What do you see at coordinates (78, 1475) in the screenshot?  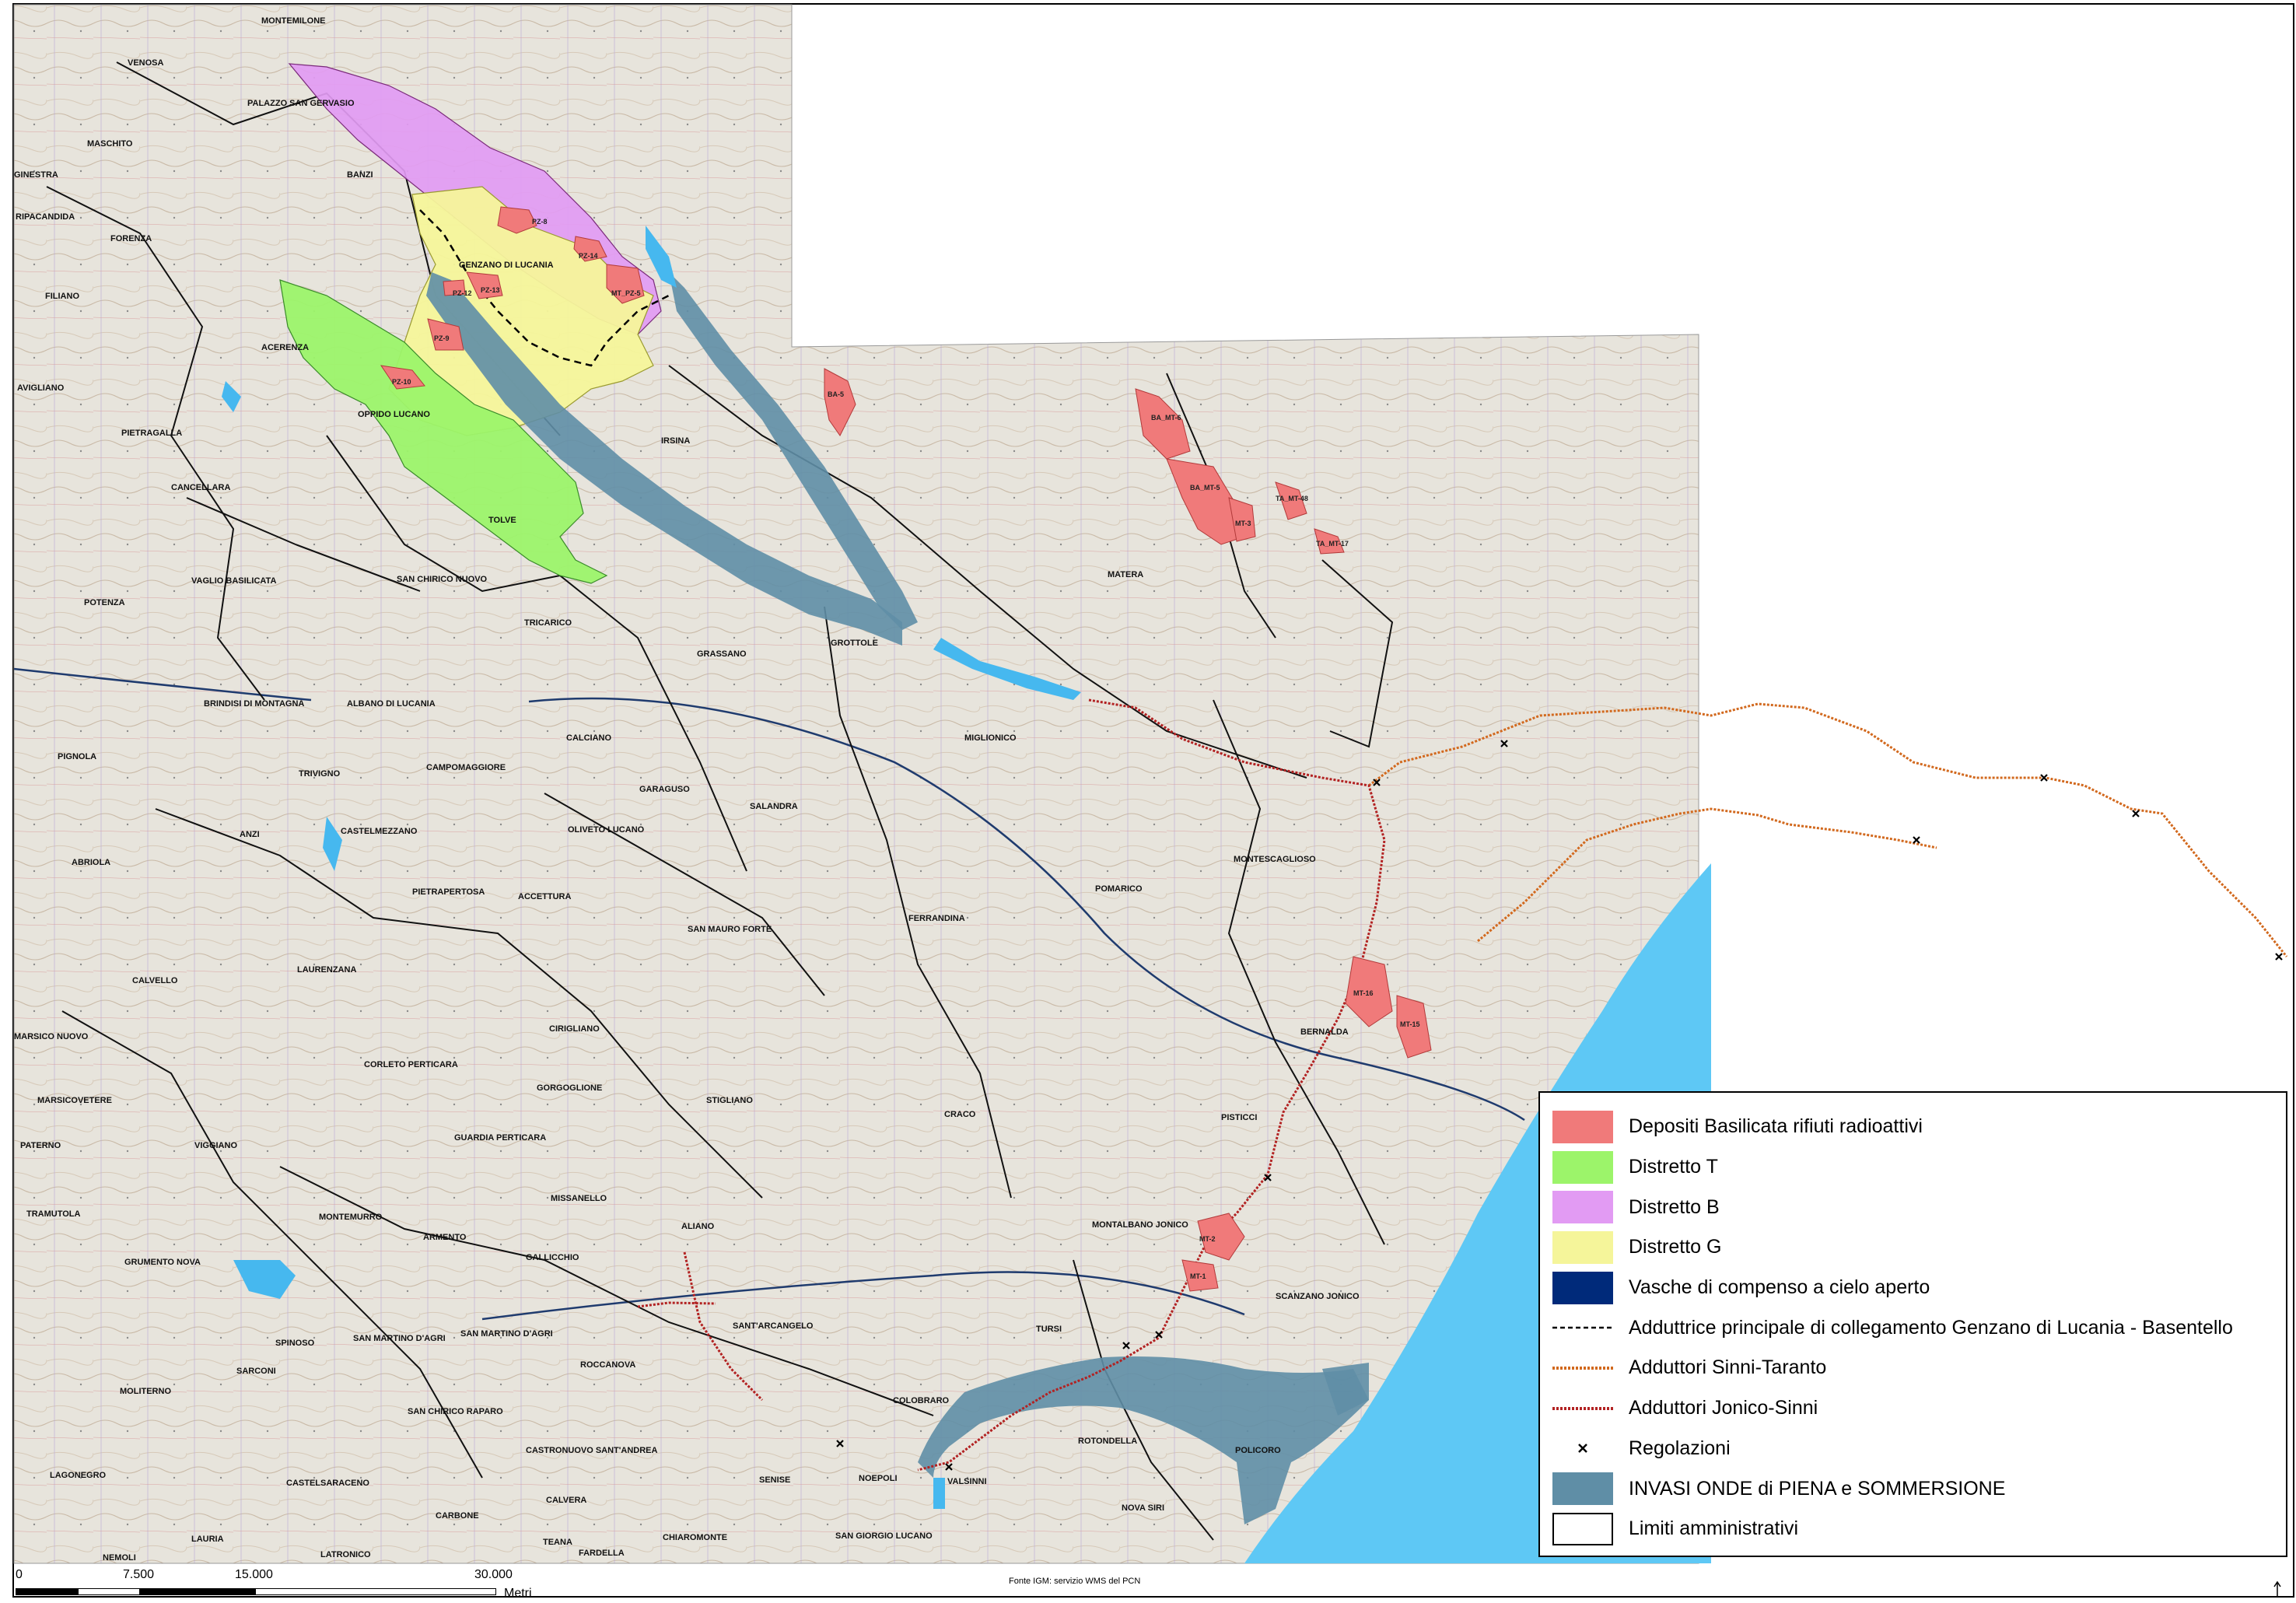 I see `town-label: LAGONEGRO` at bounding box center [78, 1475].